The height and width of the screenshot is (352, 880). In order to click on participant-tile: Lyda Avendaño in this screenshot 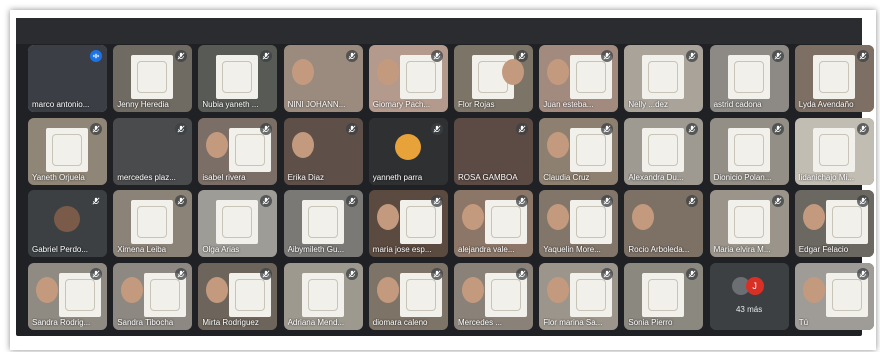, I will do `click(834, 78)`.